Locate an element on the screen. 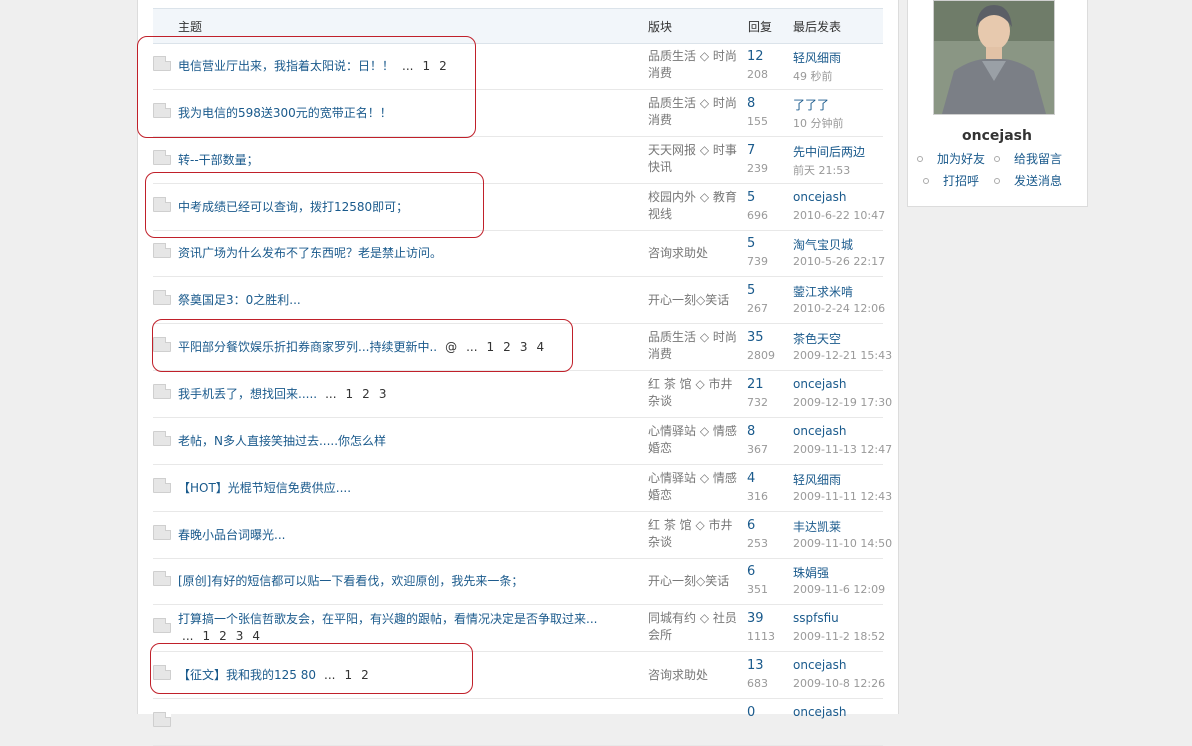 This screenshot has width=1192, height=746. view-count: 253 is located at coordinates (757, 543).